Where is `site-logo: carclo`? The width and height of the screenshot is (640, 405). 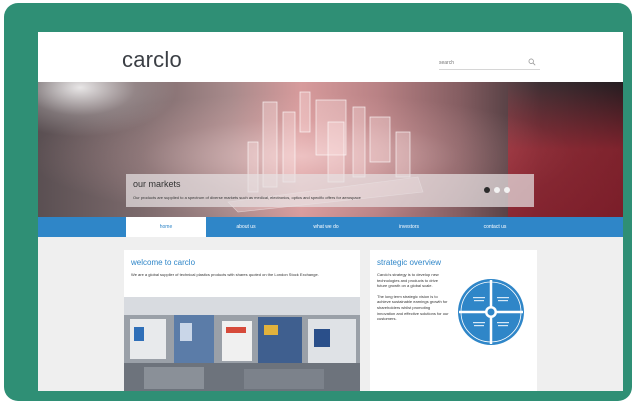 site-logo: carclo is located at coordinates (152, 60).